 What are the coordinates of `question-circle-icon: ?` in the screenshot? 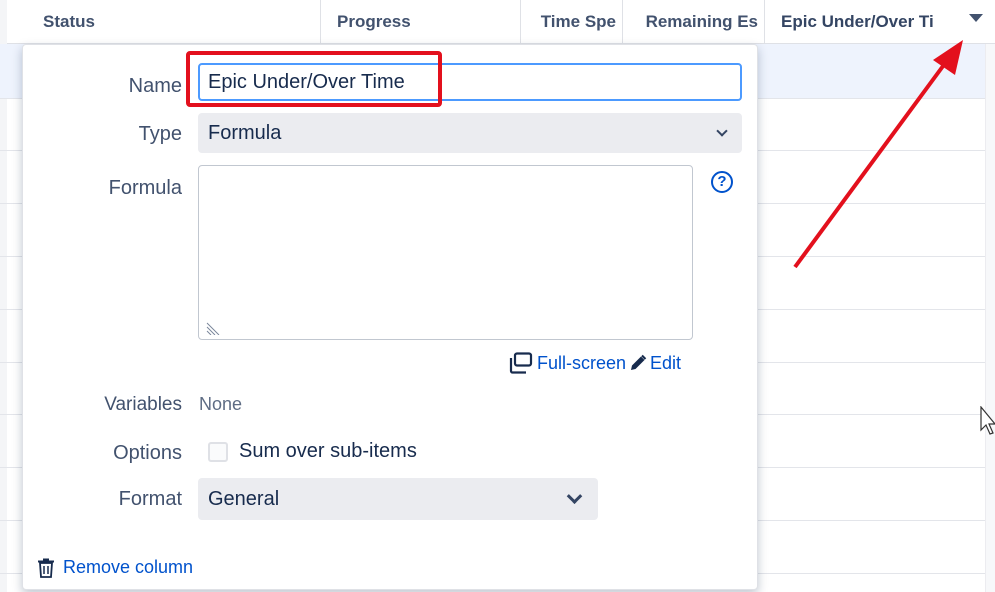 It's located at (722, 182).